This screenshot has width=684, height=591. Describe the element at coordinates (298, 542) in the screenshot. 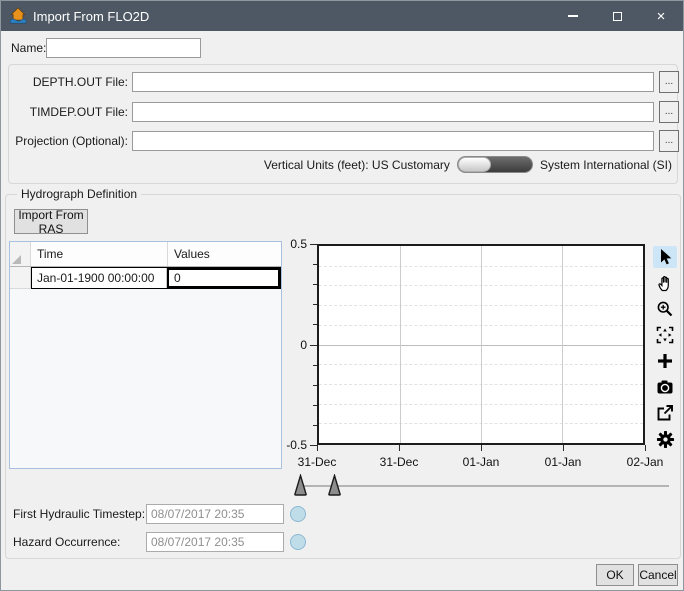

I see `hazard-picker-button` at that location.